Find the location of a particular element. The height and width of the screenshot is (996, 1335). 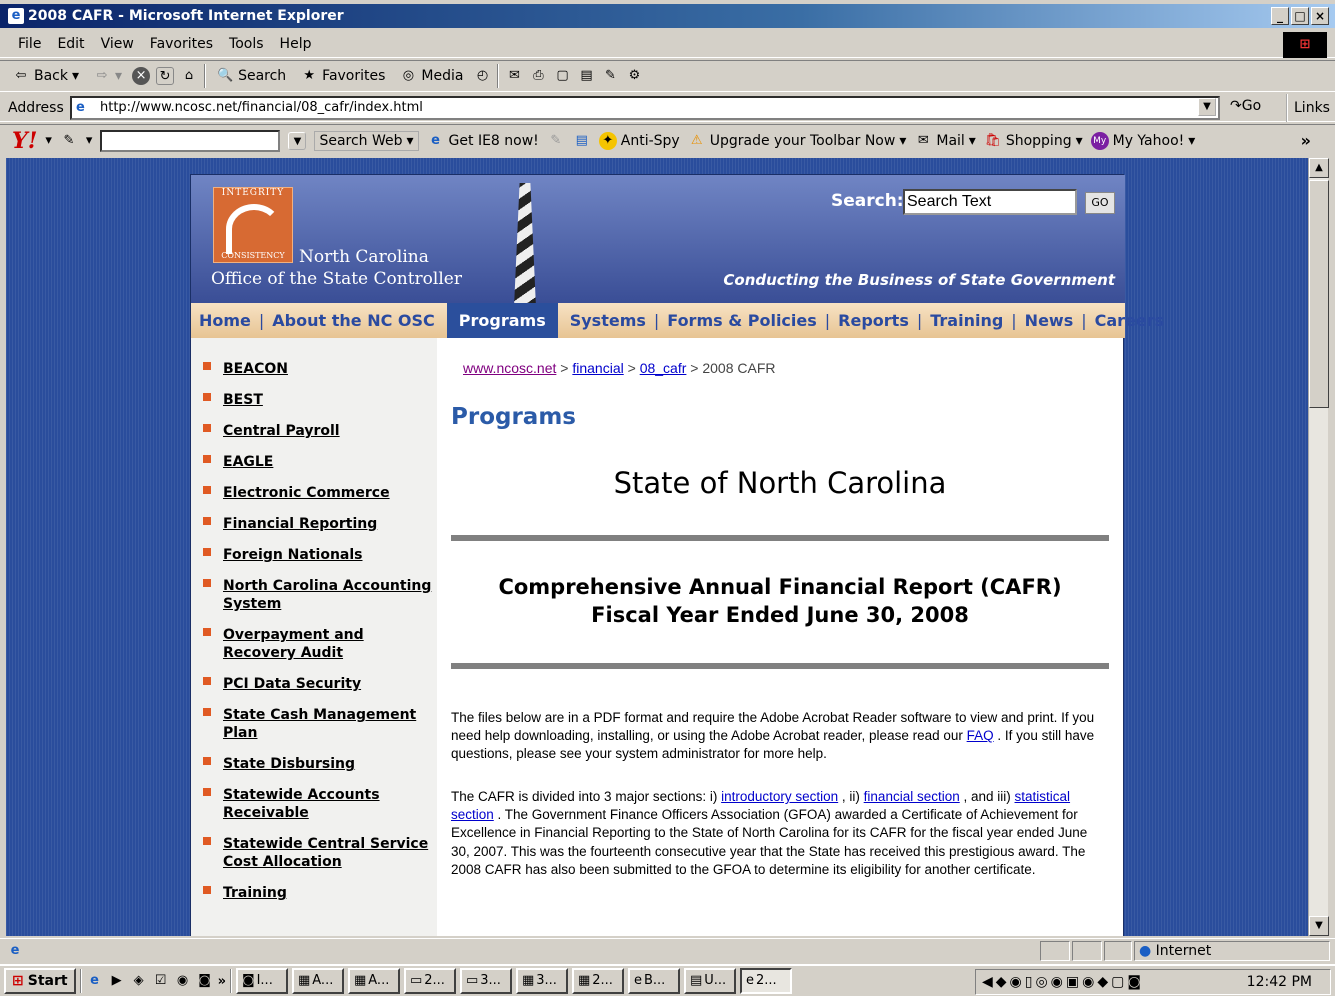

site-search-label: Search: is located at coordinates (867, 201).